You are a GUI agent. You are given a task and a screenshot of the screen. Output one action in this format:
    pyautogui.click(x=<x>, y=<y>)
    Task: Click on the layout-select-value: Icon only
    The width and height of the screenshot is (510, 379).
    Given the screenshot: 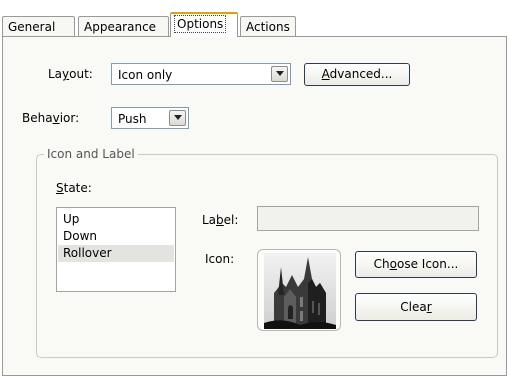 What is the action you would take?
    pyautogui.click(x=145, y=75)
    